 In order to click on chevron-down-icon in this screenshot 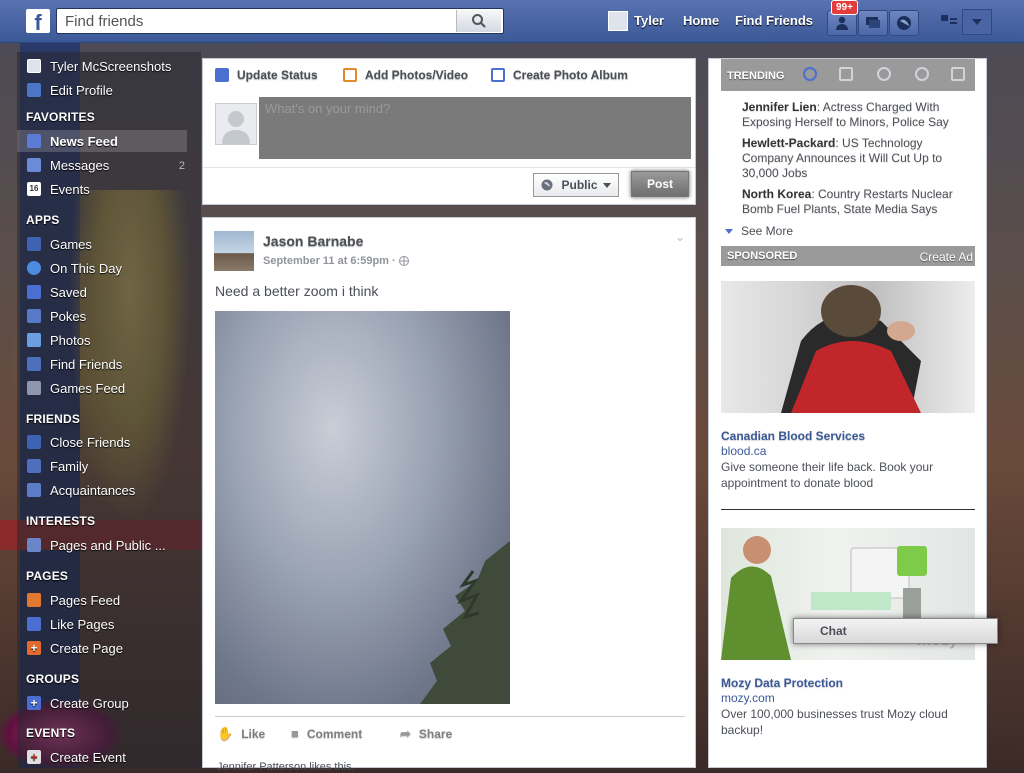, I will do `click(729, 231)`.